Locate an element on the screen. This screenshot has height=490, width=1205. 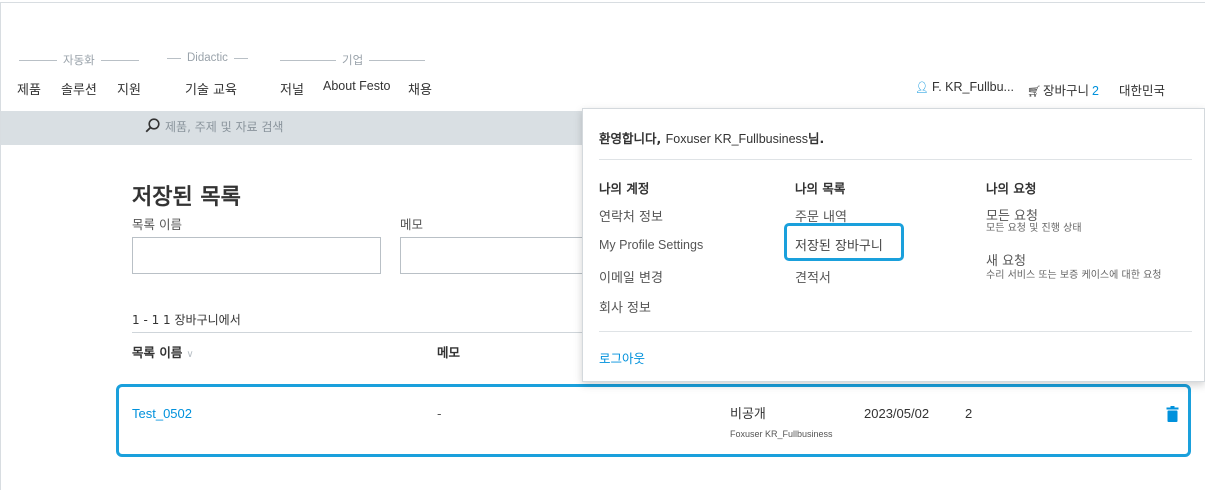
nav-group-label: Didactic is located at coordinates (207, 58).